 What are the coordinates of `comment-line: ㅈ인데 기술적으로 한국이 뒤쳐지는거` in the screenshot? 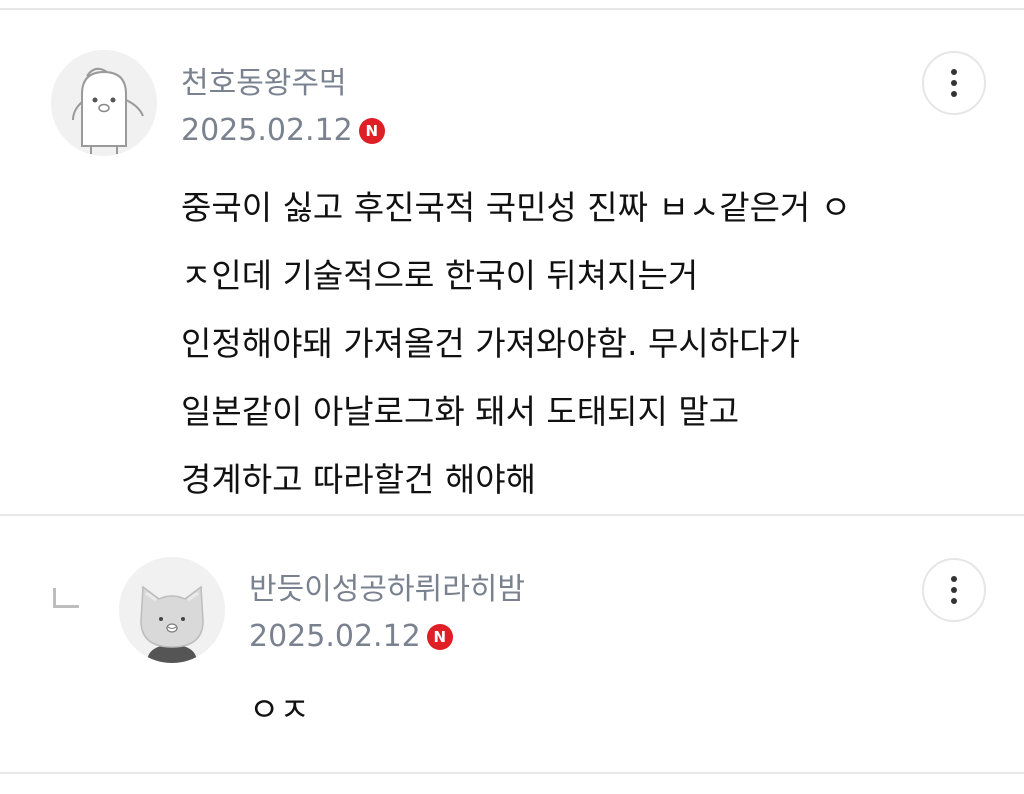 It's located at (440, 275).